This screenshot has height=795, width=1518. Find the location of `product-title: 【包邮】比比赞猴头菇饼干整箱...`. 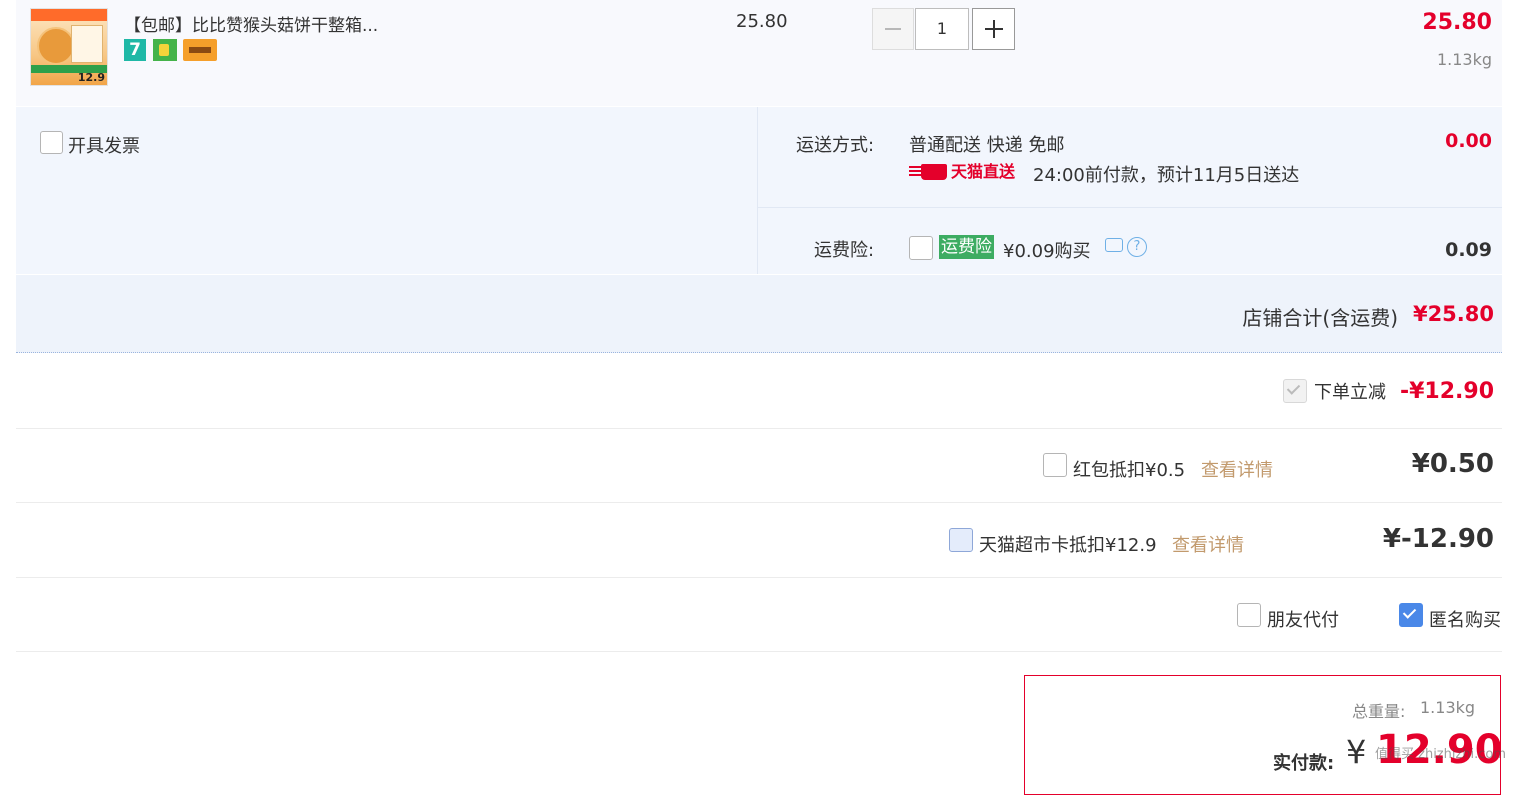

product-title: 【包邮】比比赞猴头菇饼干整箱... is located at coordinates (251, 23).